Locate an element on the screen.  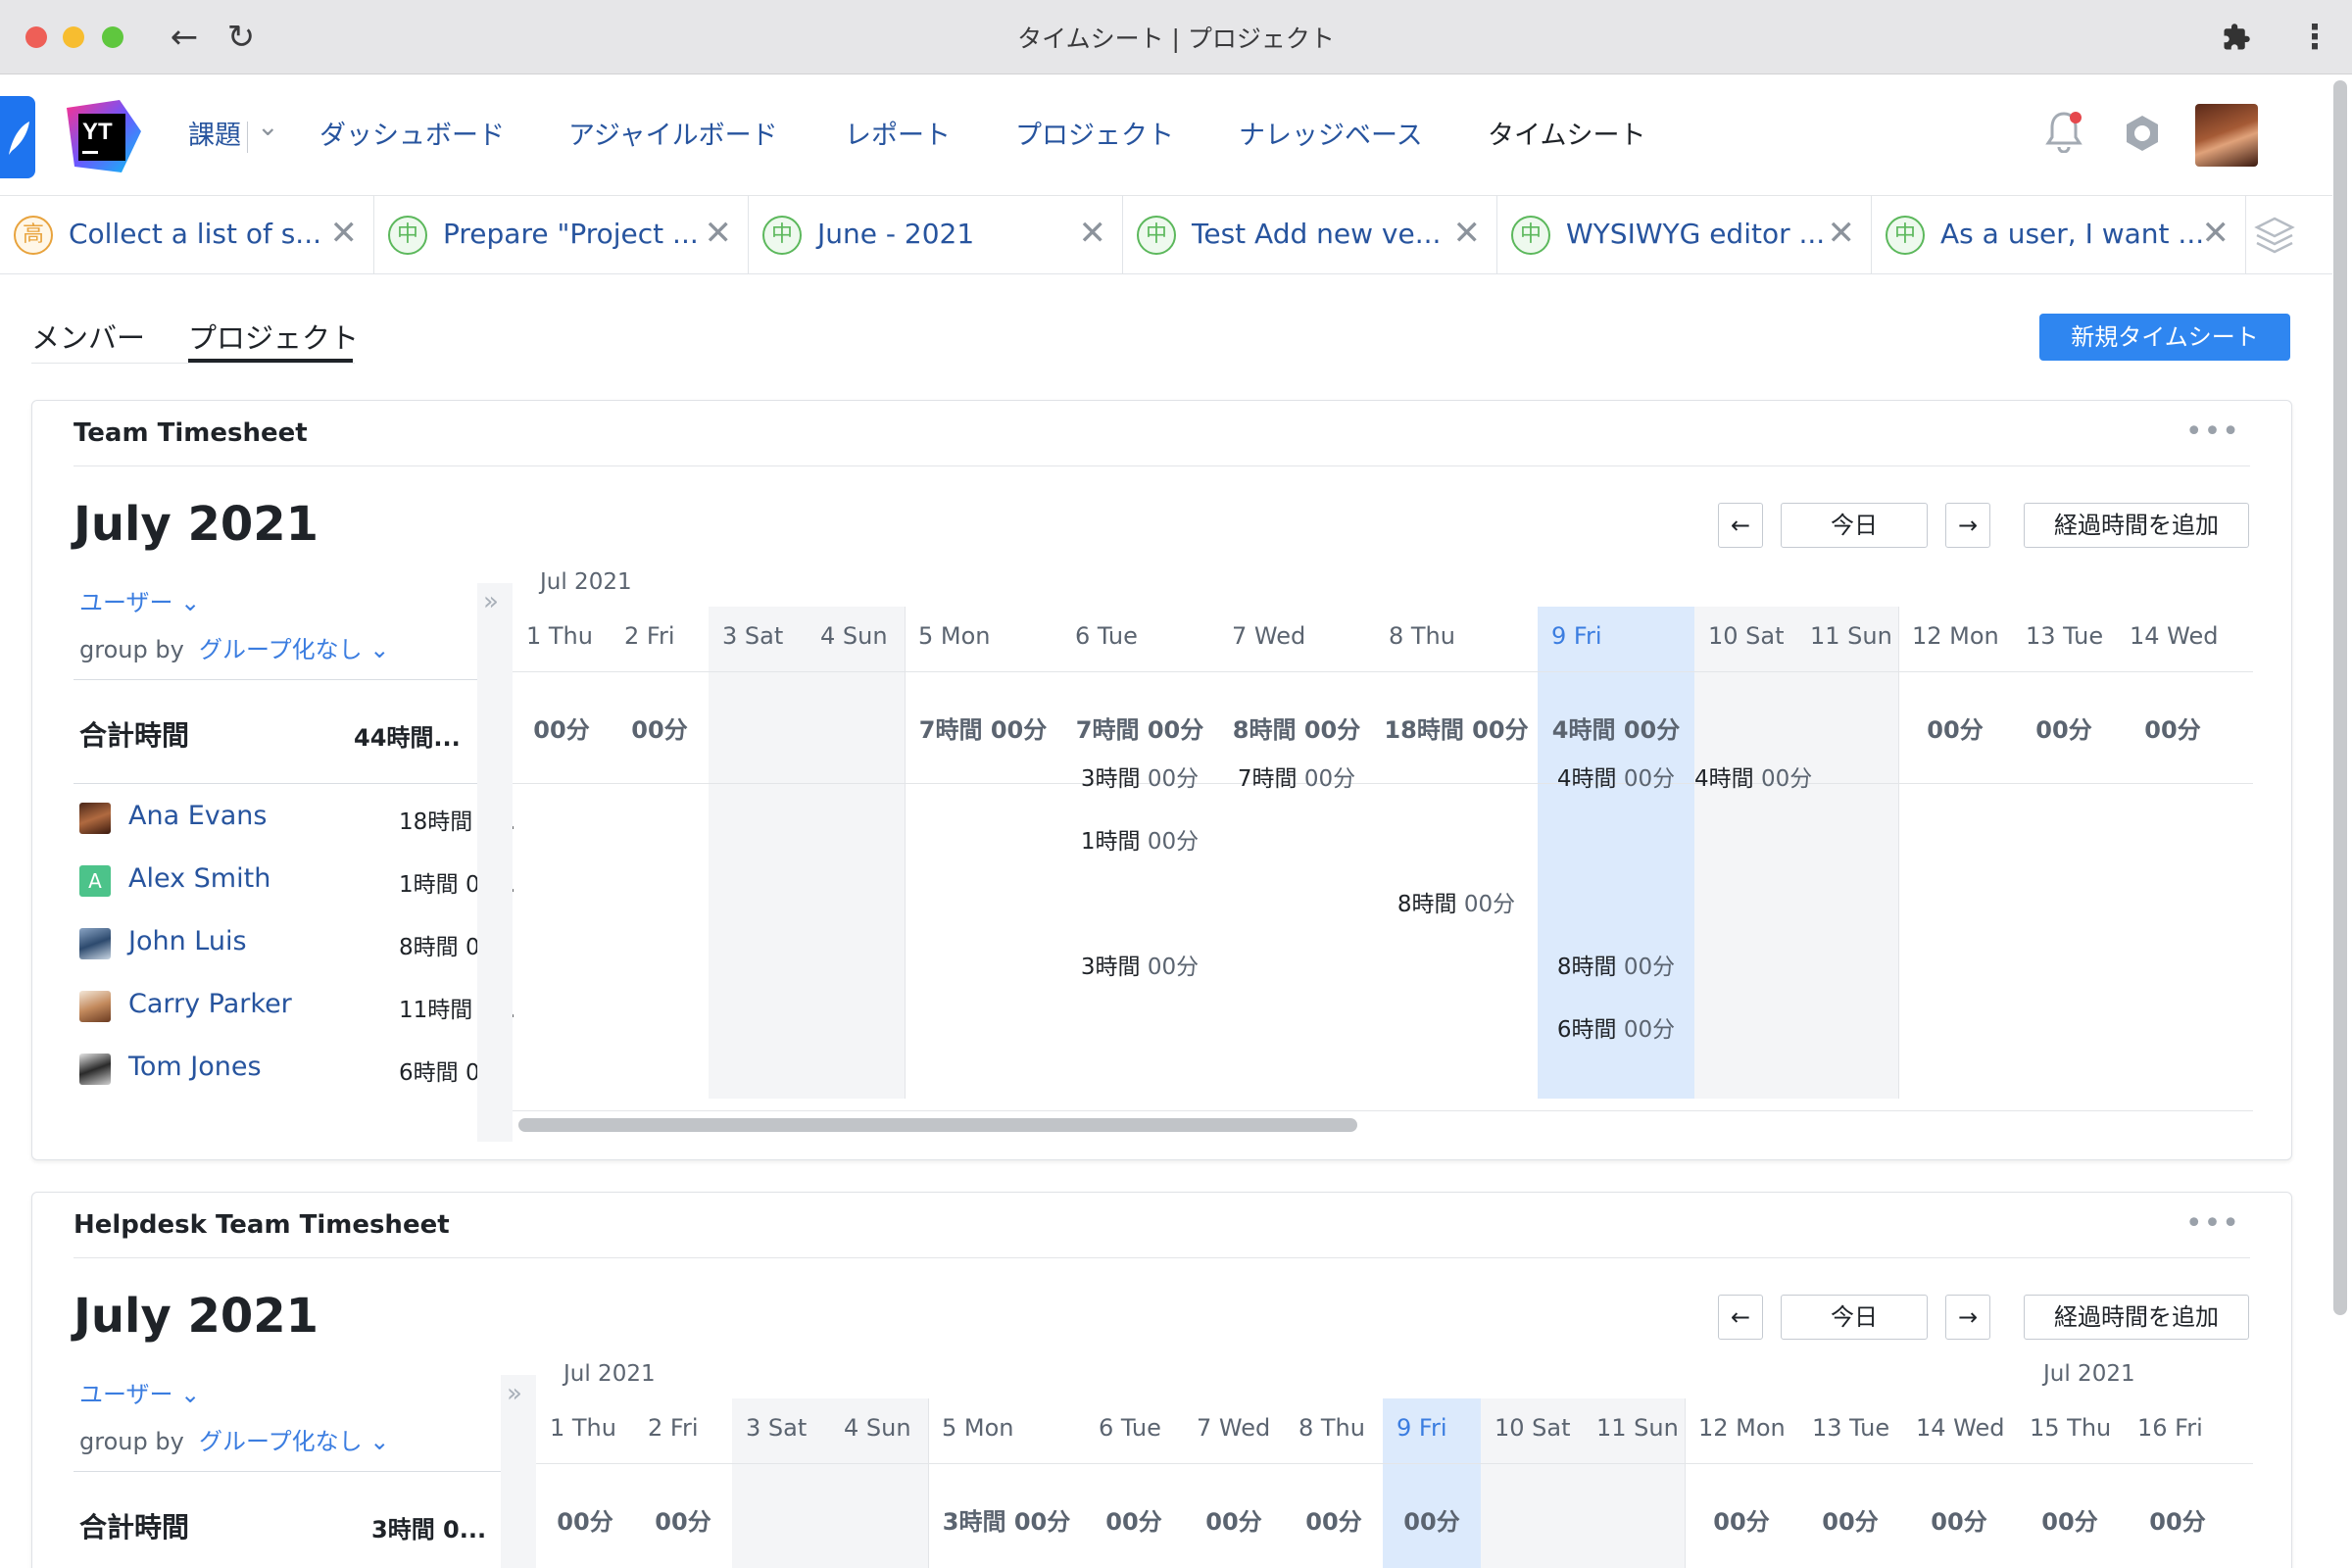
nav-agile-boards: アジャイルボード is located at coordinates (673, 133).